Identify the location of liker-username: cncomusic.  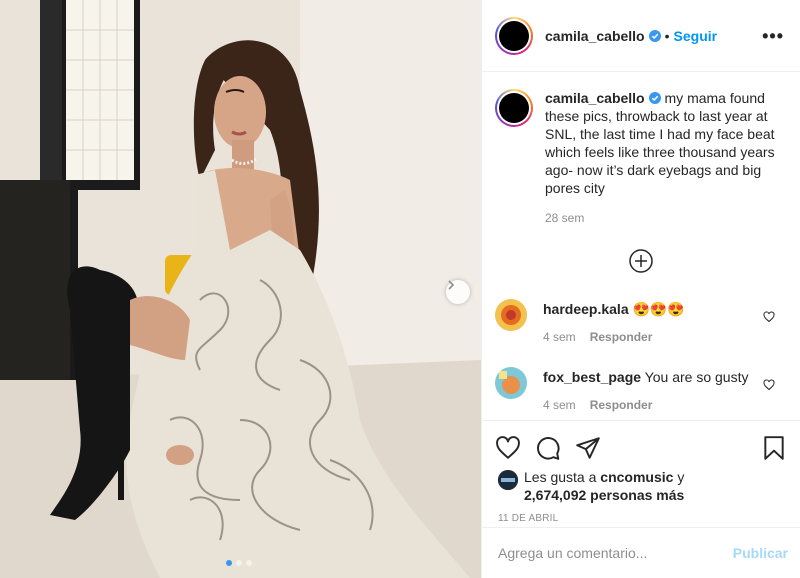
(636, 477).